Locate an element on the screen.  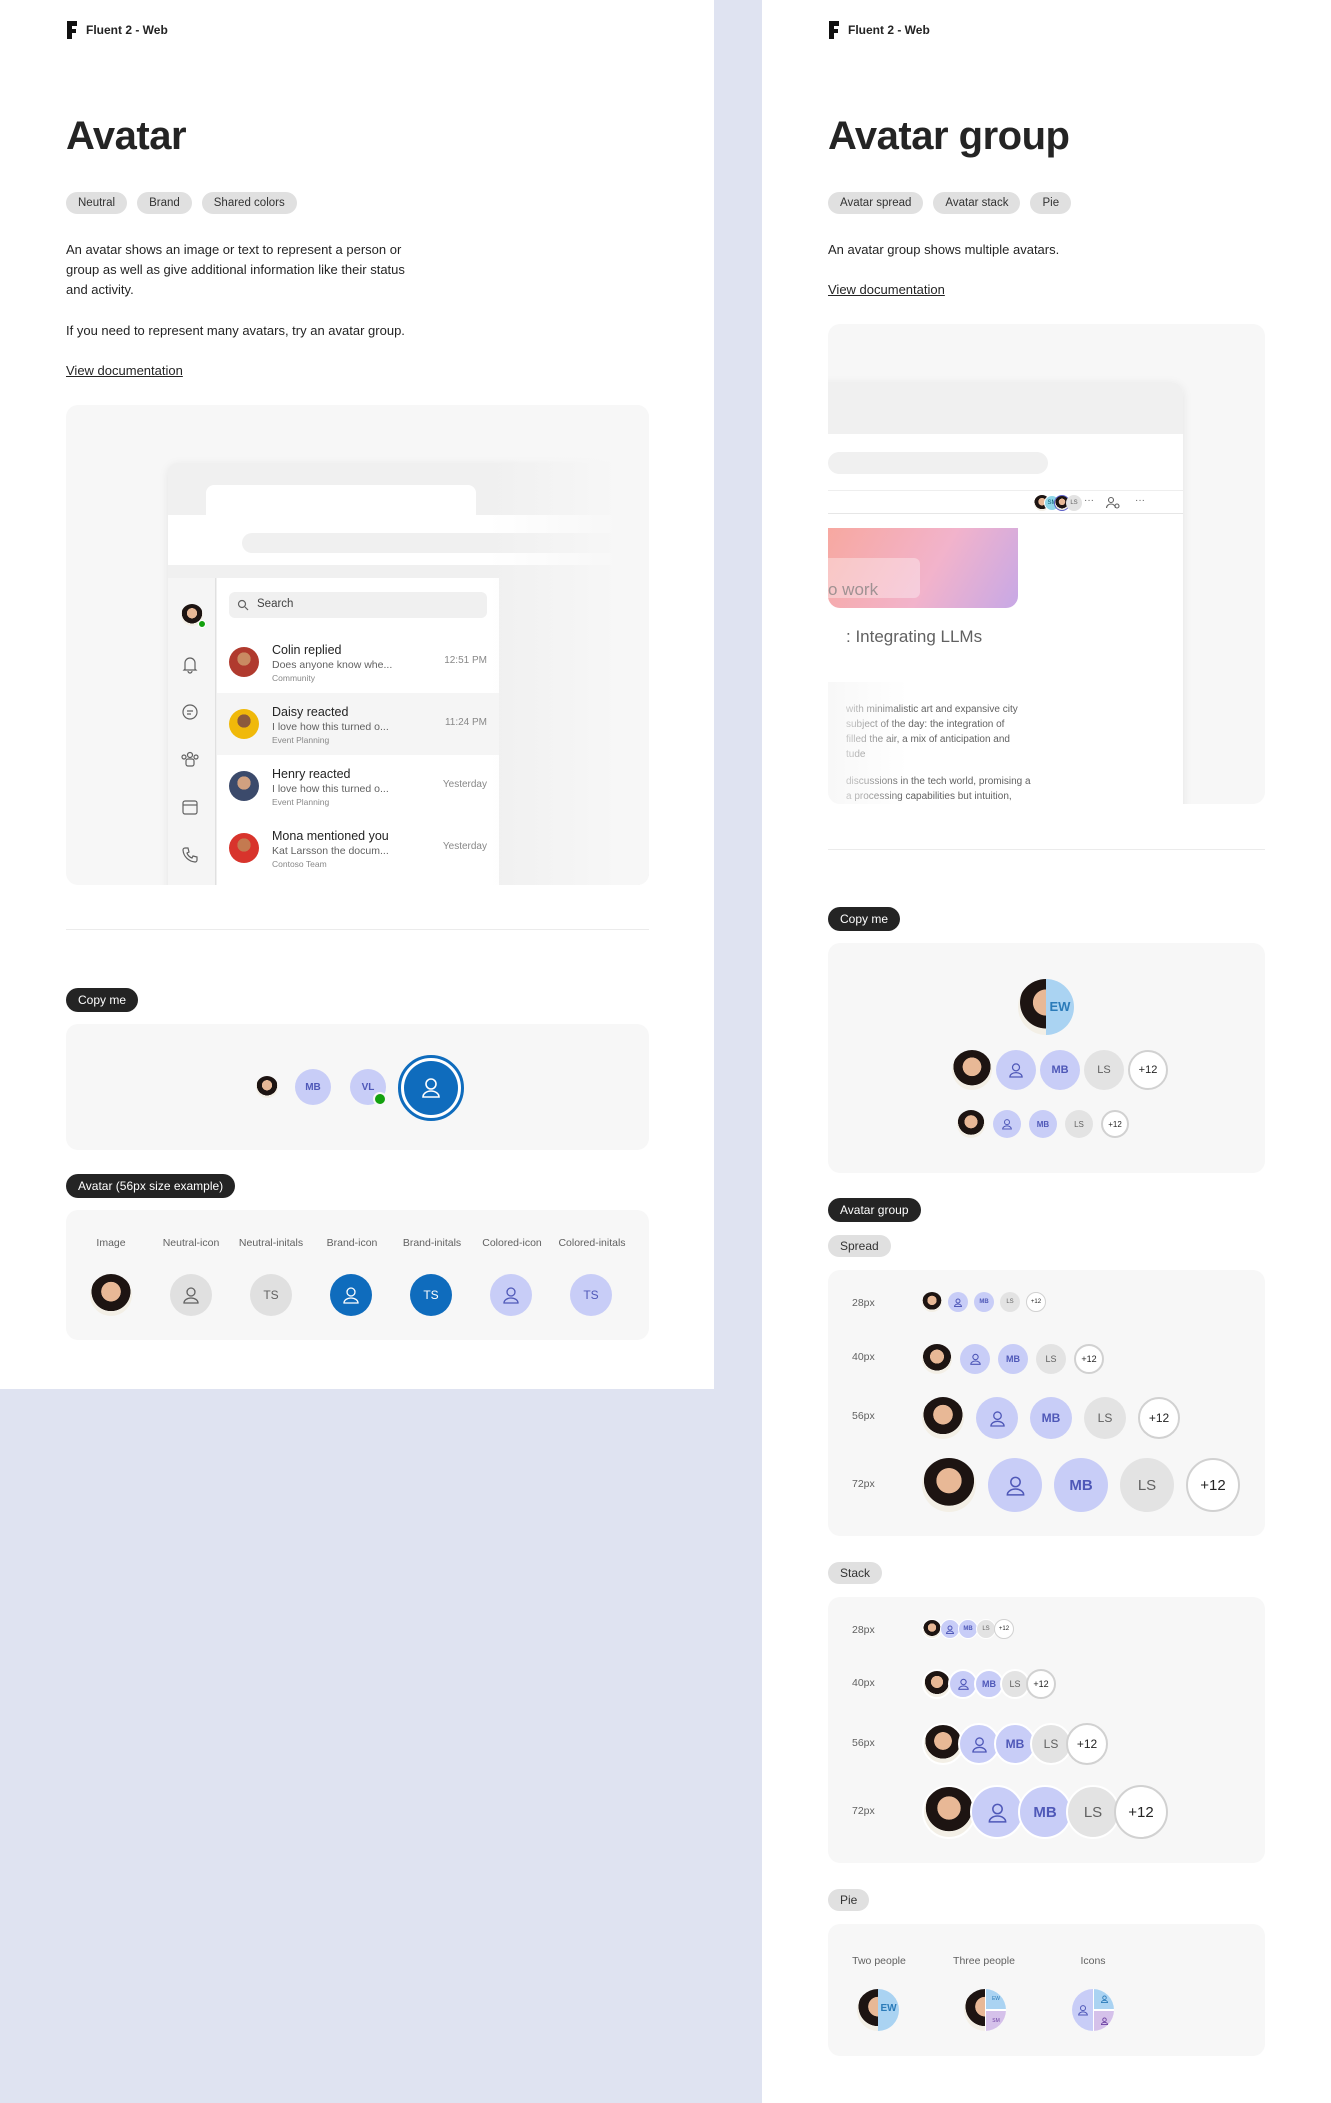
spread-28: MB LS +12 is located at coordinates (984, 1302).